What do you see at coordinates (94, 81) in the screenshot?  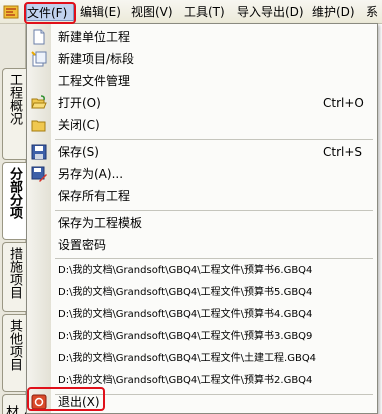 I see `menu-item-label: 工程文件管理` at bounding box center [94, 81].